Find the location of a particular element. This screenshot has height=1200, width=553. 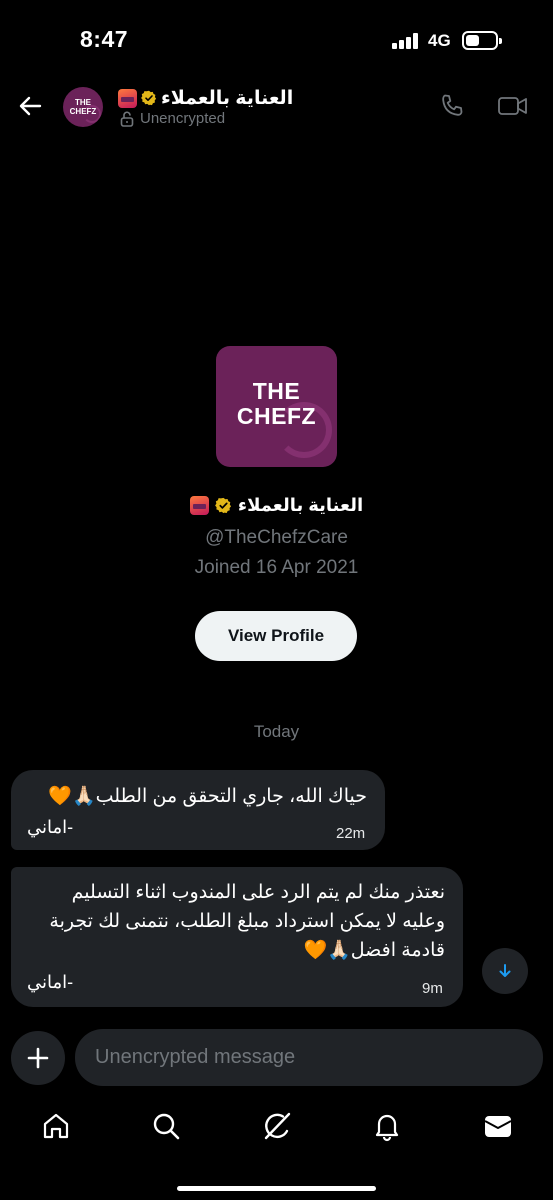

call-button is located at coordinates (452, 106).